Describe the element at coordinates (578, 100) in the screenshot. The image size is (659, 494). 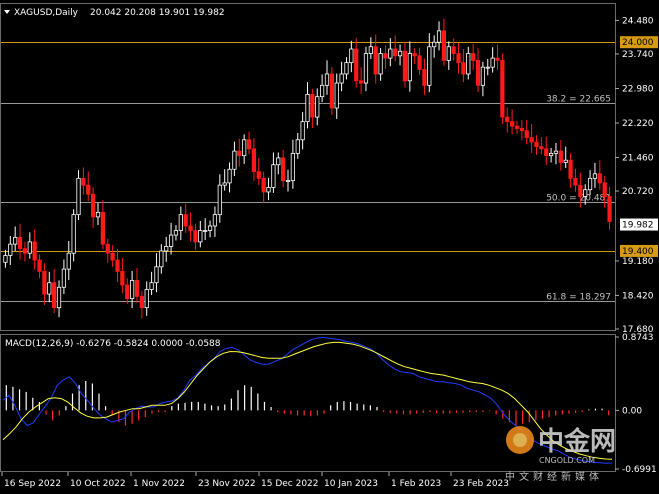
I see `fib-label: 38.2 = 22.665` at that location.